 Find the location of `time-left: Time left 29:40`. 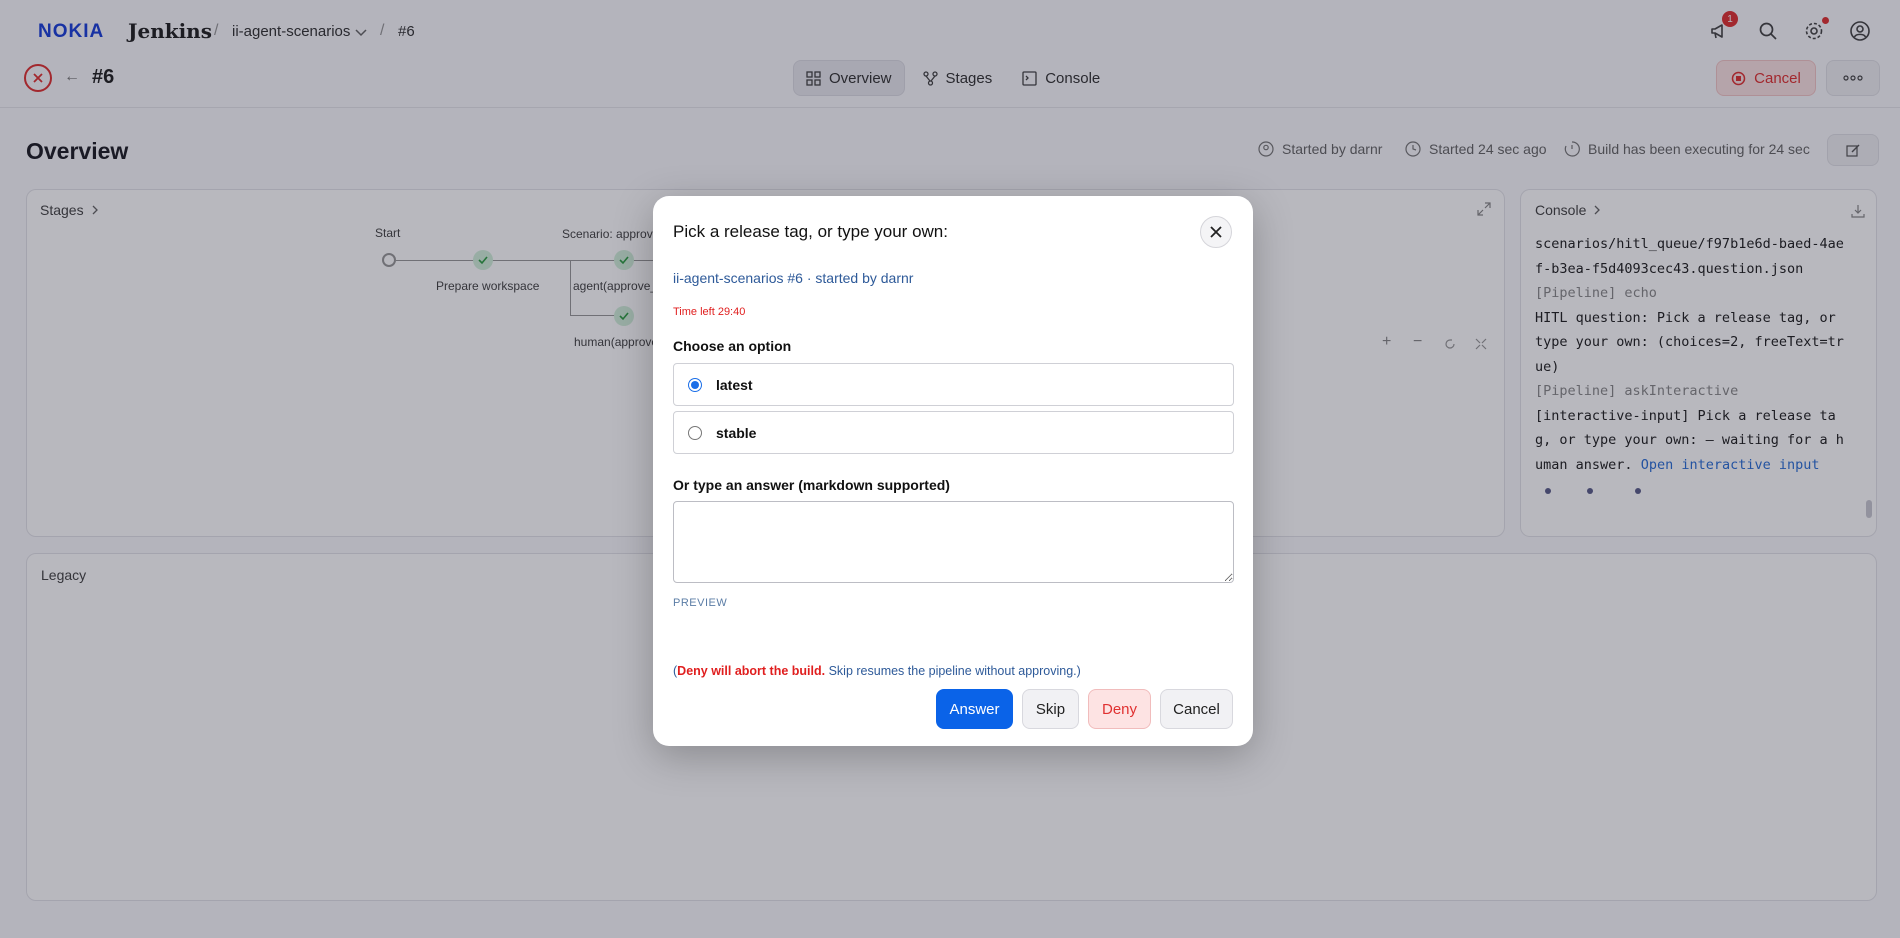

time-left: Time left 29:40 is located at coordinates (709, 312).